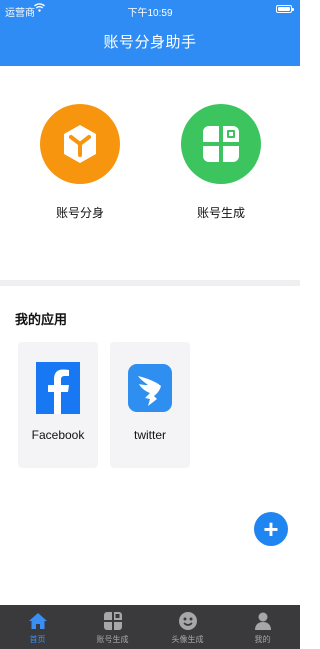  Describe the element at coordinates (37, 639) in the screenshot. I see `tab-label: 首页` at that location.